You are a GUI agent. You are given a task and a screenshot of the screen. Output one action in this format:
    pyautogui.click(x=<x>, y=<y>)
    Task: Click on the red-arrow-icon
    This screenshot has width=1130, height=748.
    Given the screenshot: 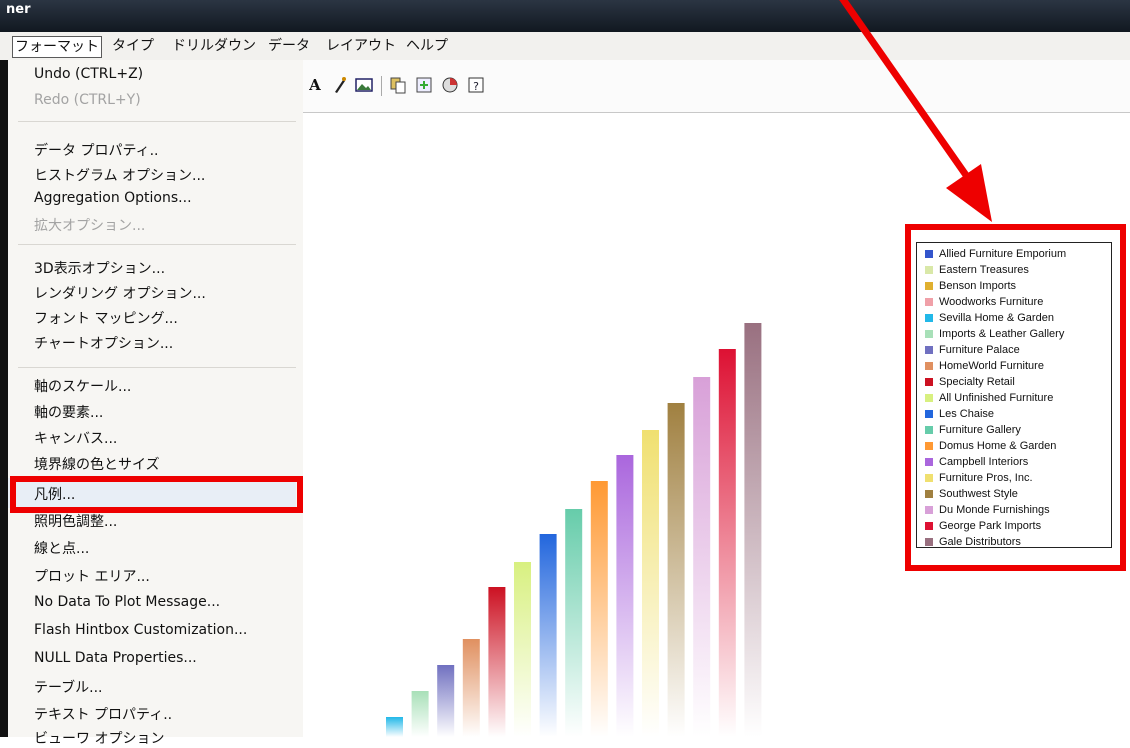 What is the action you would take?
    pyautogui.click(x=915, y=111)
    